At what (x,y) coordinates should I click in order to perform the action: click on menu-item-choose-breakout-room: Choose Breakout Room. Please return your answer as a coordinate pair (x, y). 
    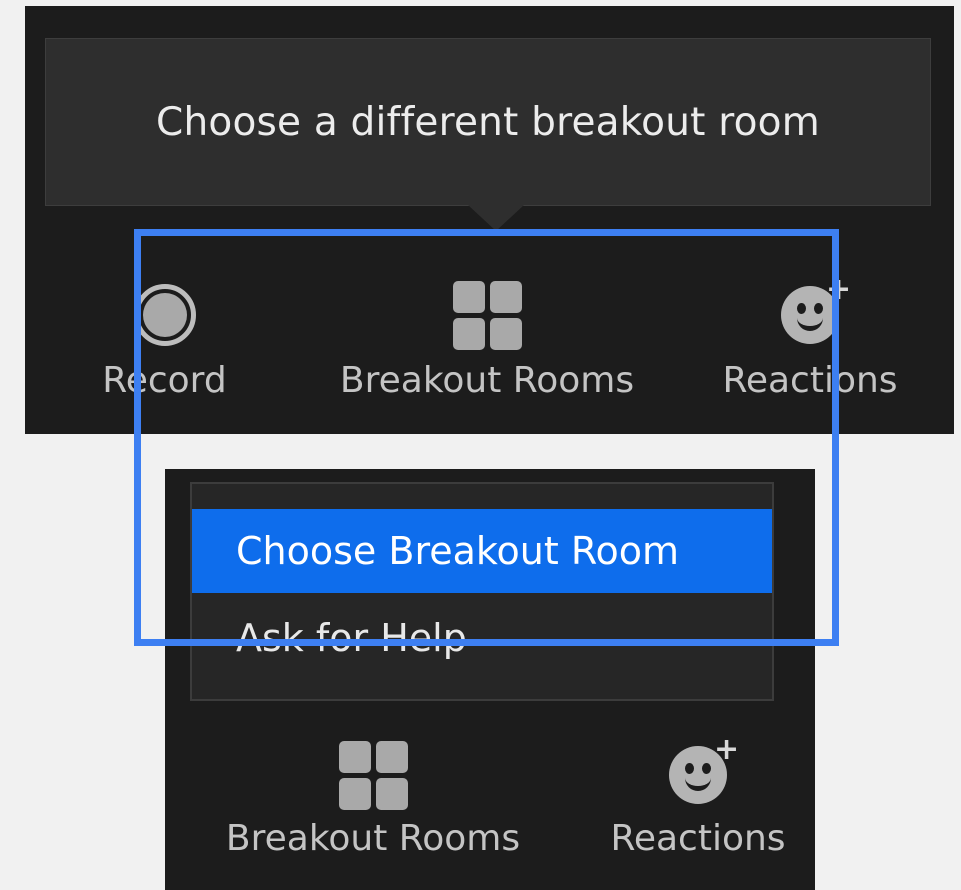
    Looking at the image, I should click on (482, 551).